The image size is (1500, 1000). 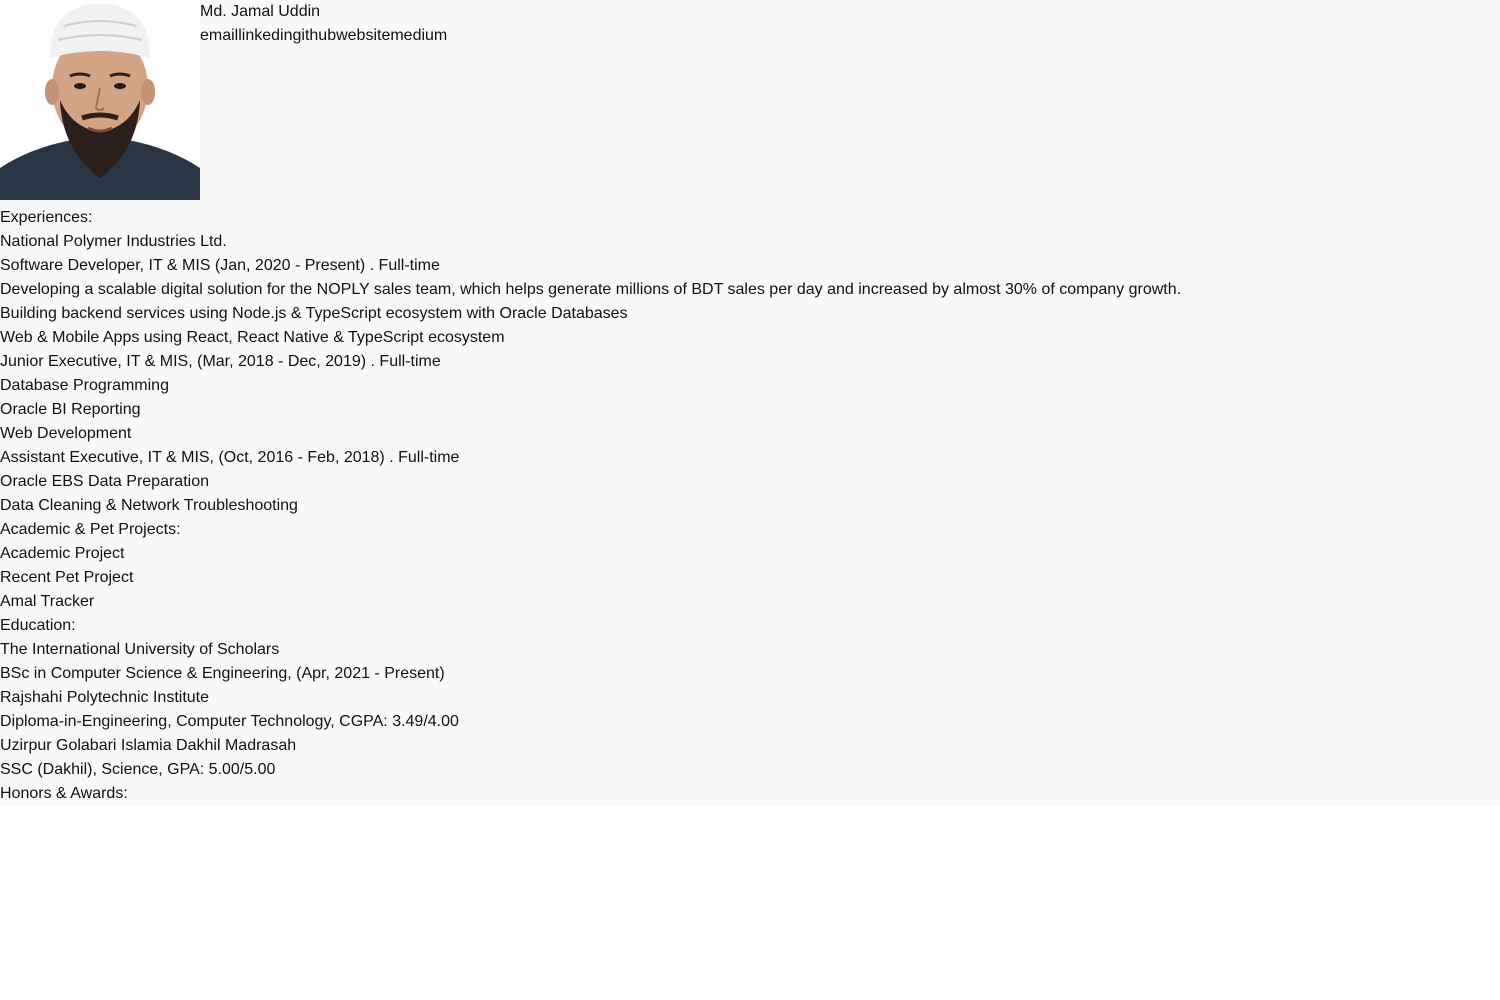 I want to click on experiences-heading: Experiences:, so click(x=46, y=217).